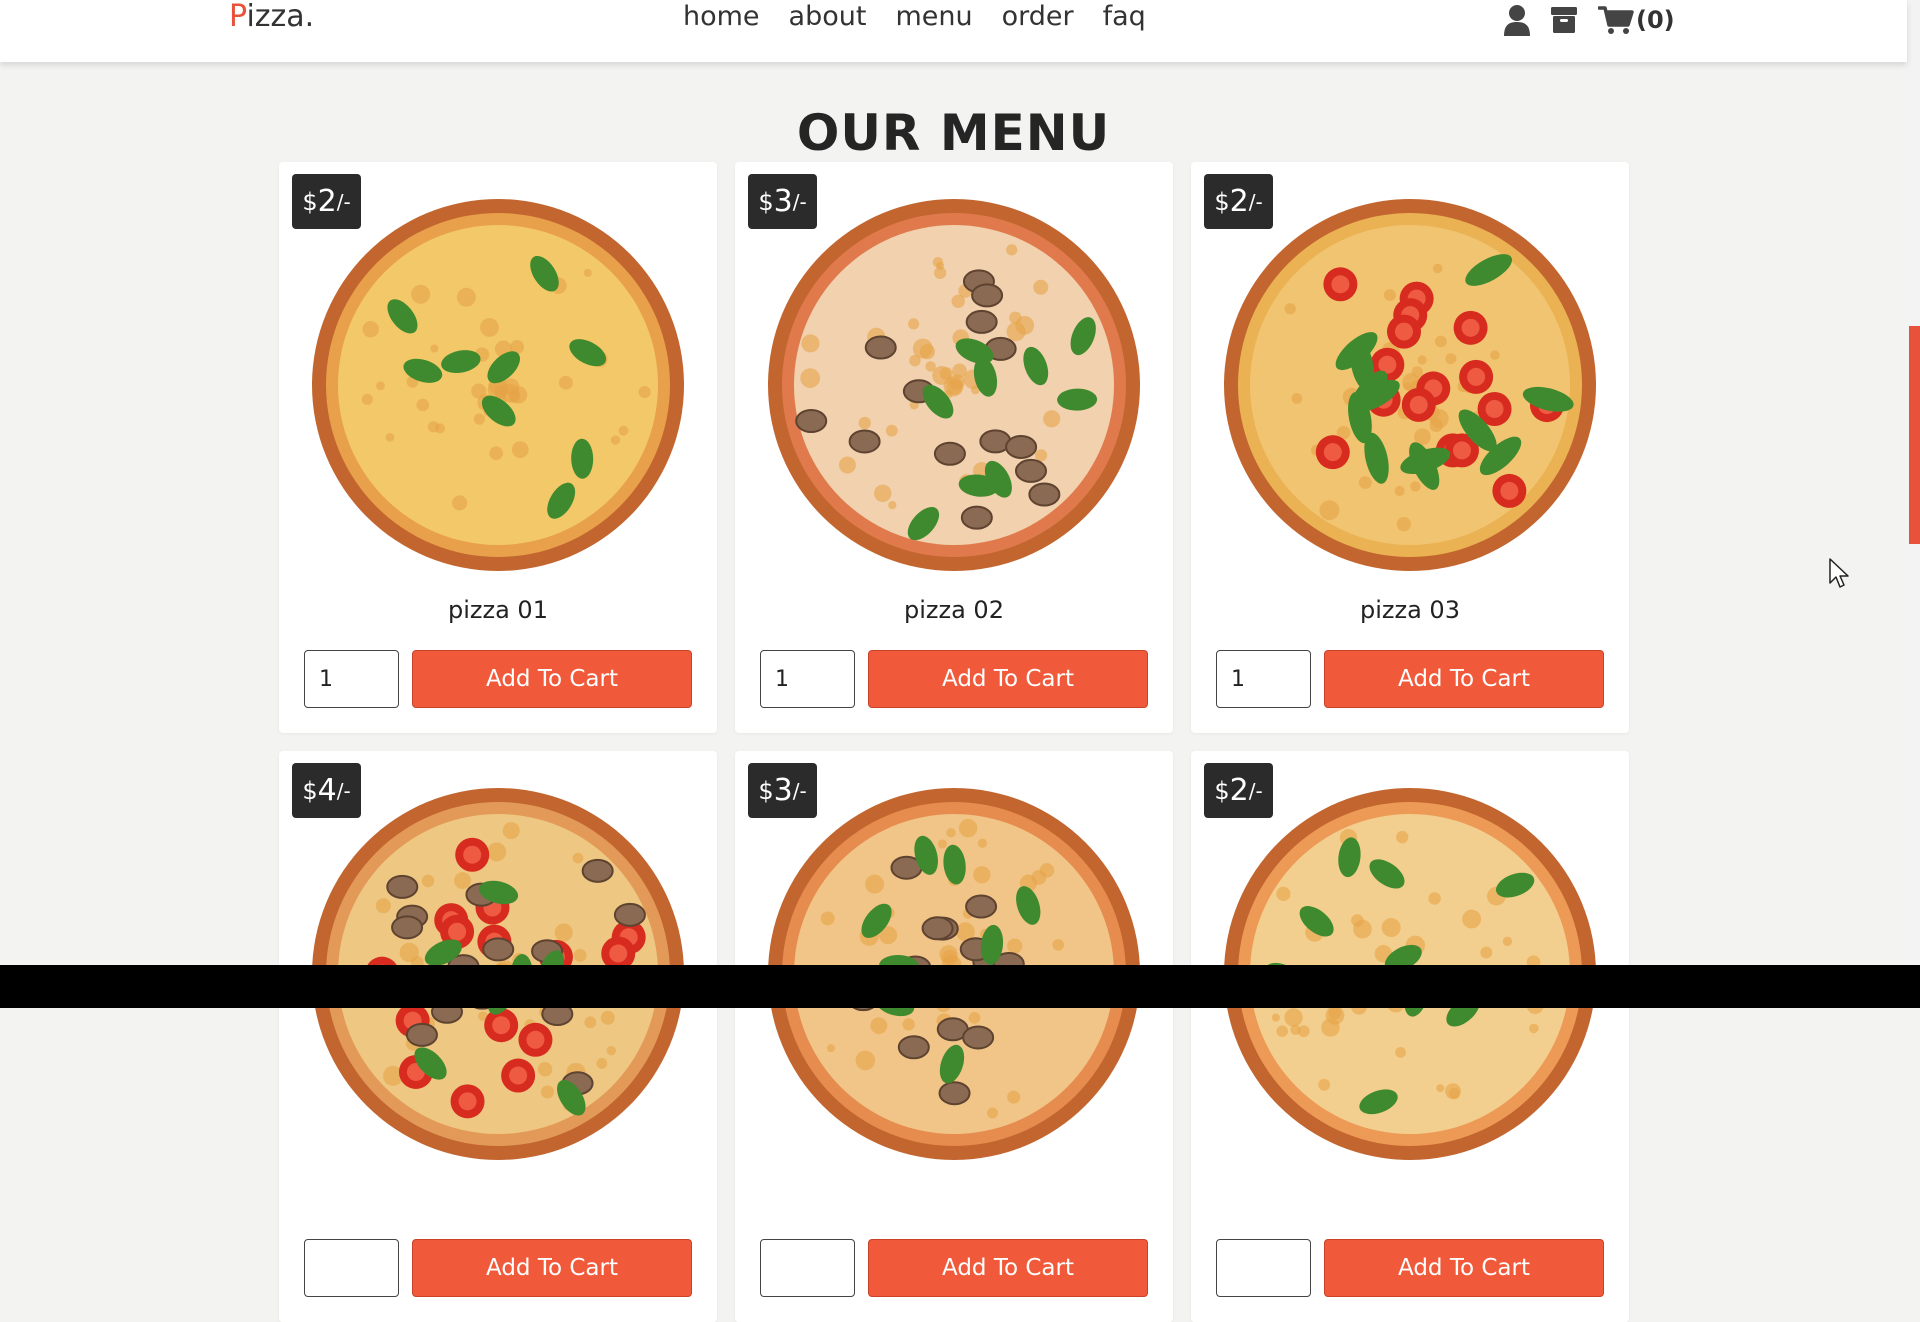 The image size is (1920, 1322). I want to click on taskbar, so click(960, 986).